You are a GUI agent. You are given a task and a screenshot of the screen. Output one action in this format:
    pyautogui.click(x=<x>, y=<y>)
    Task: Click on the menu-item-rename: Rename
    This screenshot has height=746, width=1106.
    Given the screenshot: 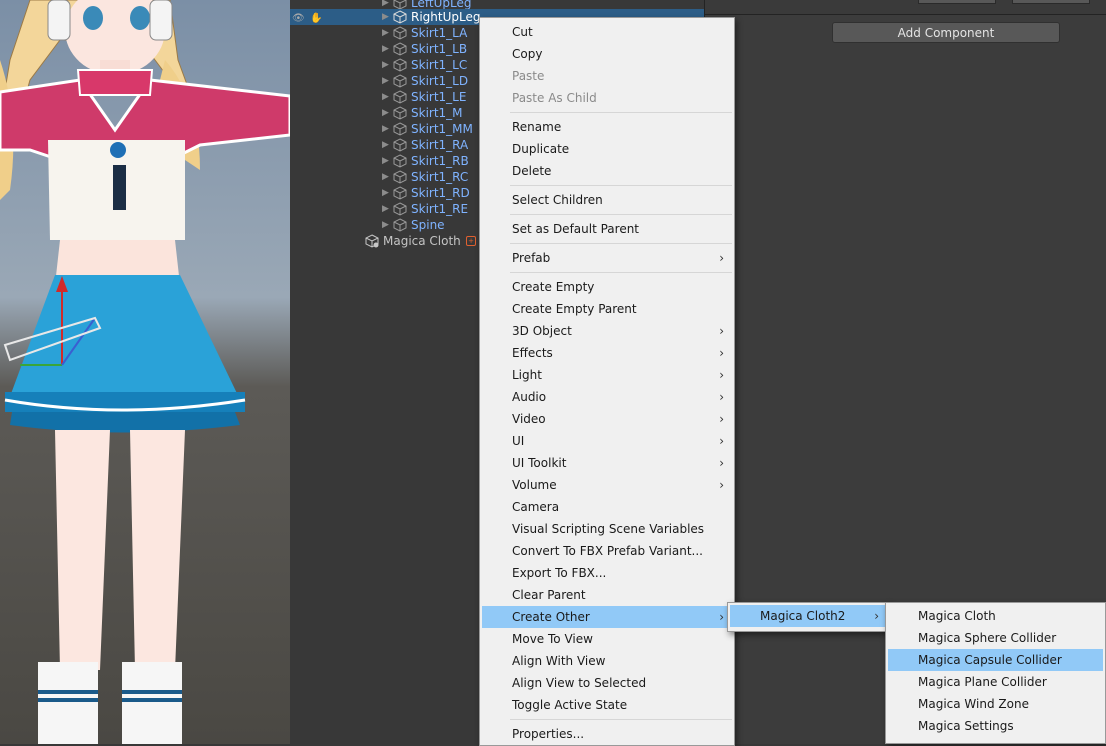 What is the action you would take?
    pyautogui.click(x=607, y=127)
    